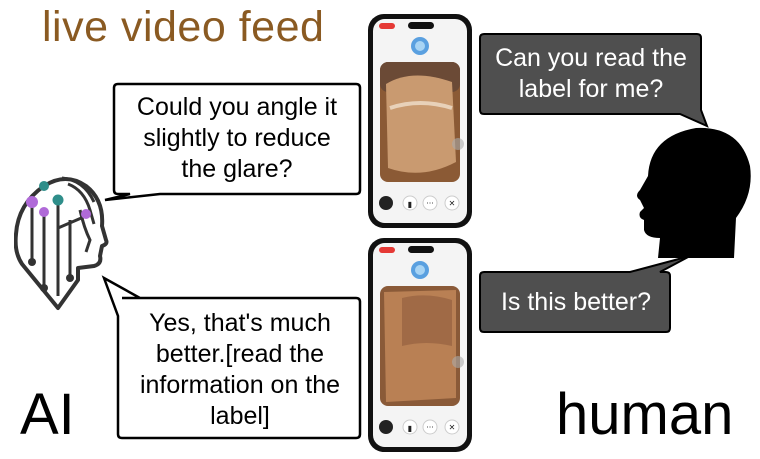 This screenshot has height=459, width=760. I want to click on human-top-bubble-text: Can you read the label for me?, so click(591, 73).